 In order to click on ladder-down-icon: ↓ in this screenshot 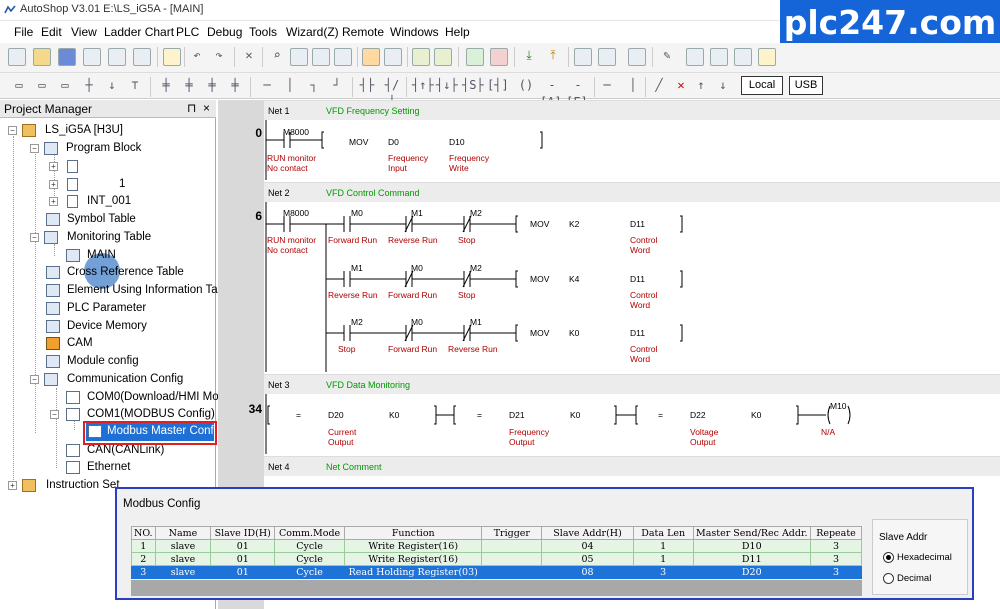, I will do `click(112, 85)`.